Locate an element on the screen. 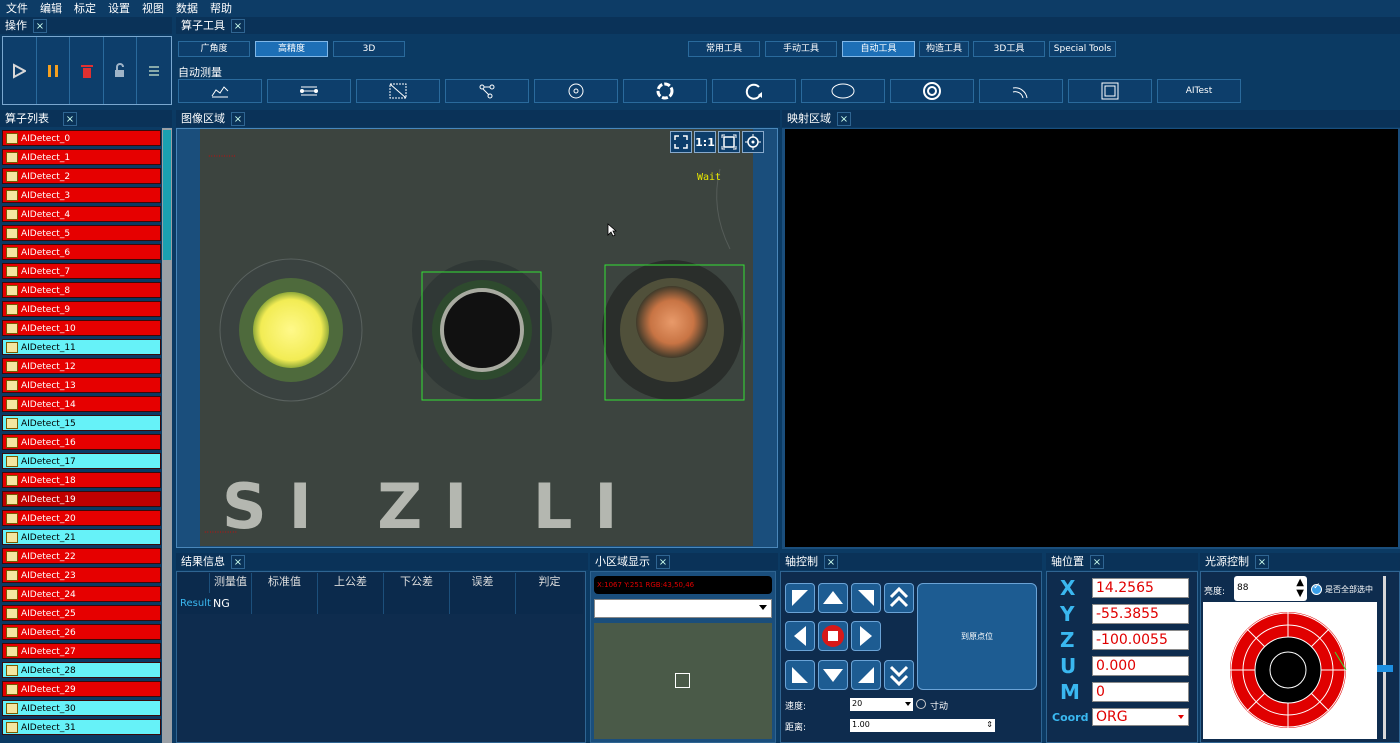 The width and height of the screenshot is (1400, 743). lens-tab-wide: 广角度 is located at coordinates (214, 49).